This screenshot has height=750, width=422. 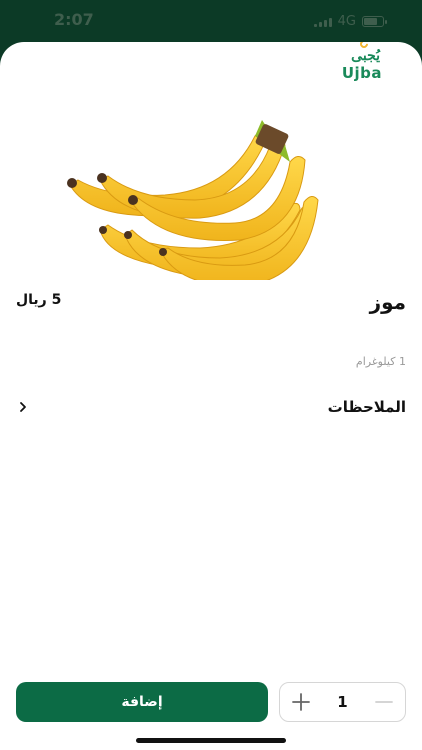 I want to click on product-image, so click(x=193, y=200).